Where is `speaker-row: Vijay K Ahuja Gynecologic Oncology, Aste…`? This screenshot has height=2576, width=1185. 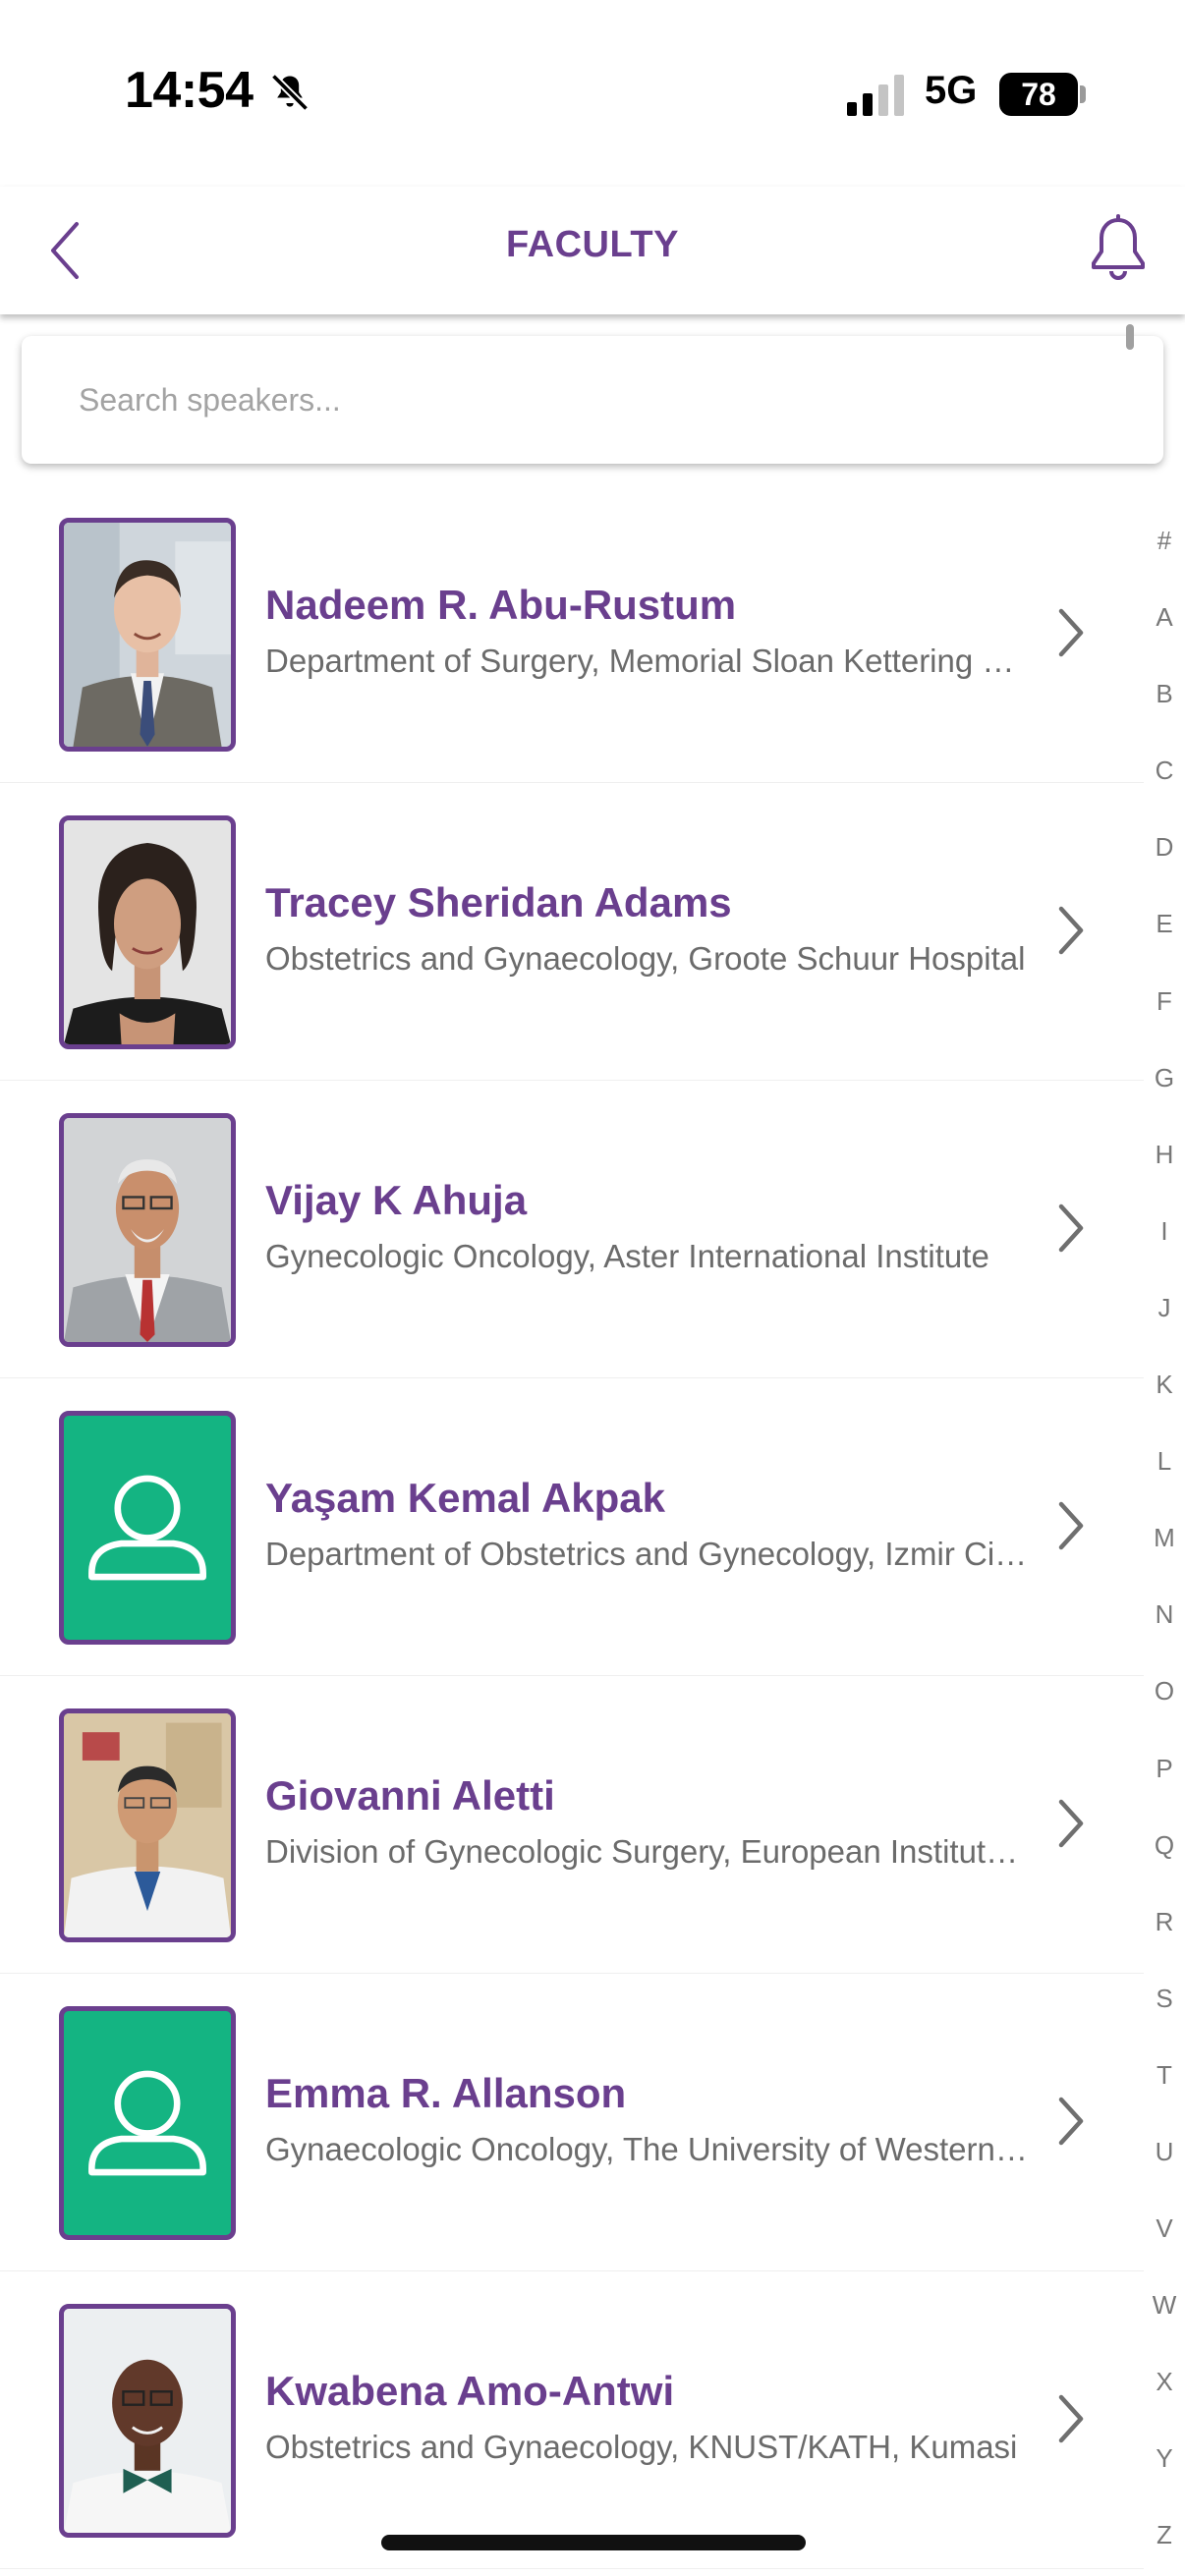
speaker-row: Vijay K Ahuja Gynecologic Oncology, Aste… is located at coordinates (572, 1229).